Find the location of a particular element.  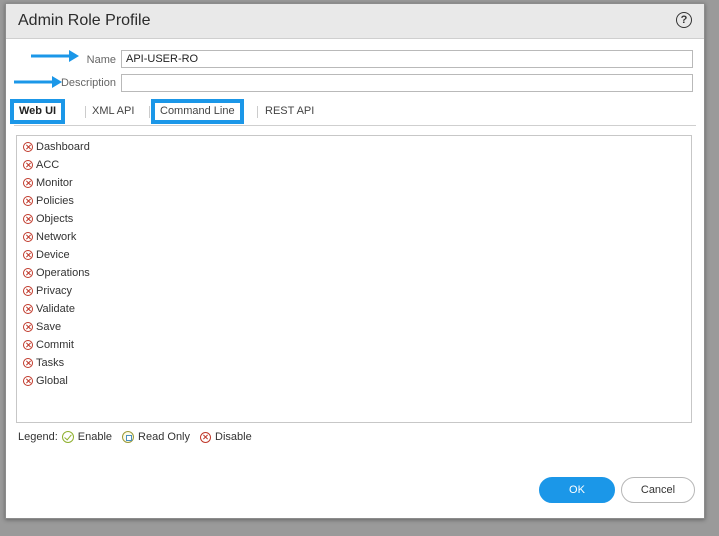

permission-label: Operations is located at coordinates (63, 273).